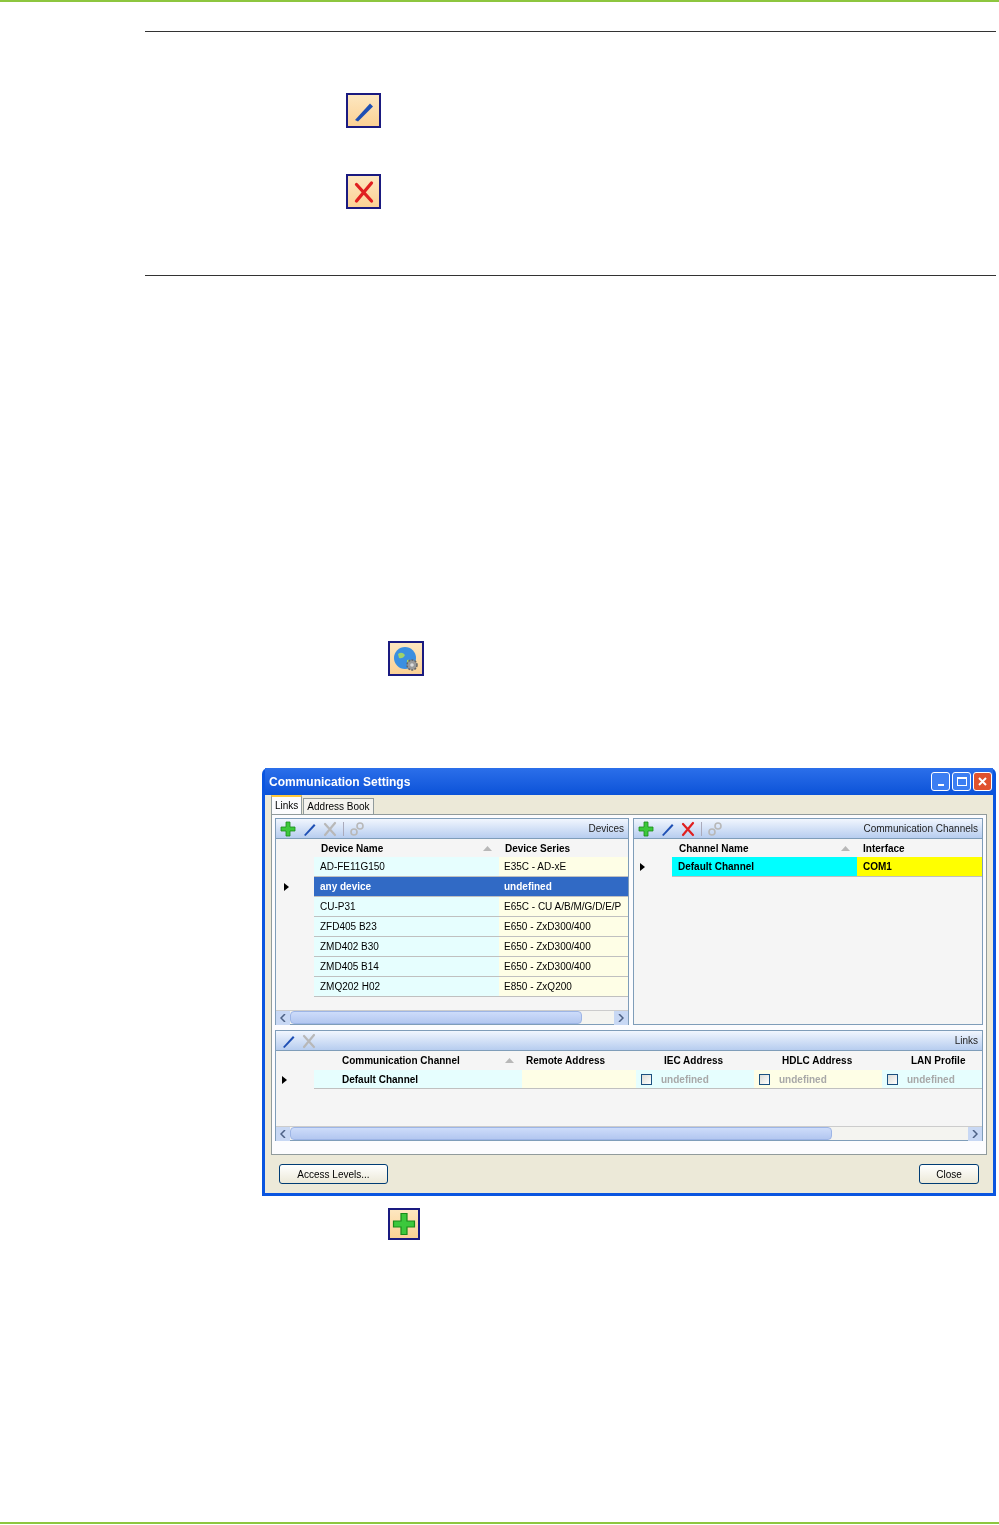  Describe the element at coordinates (563, 987) in the screenshot. I see `table-cell: E850 - ZxQ200` at that location.